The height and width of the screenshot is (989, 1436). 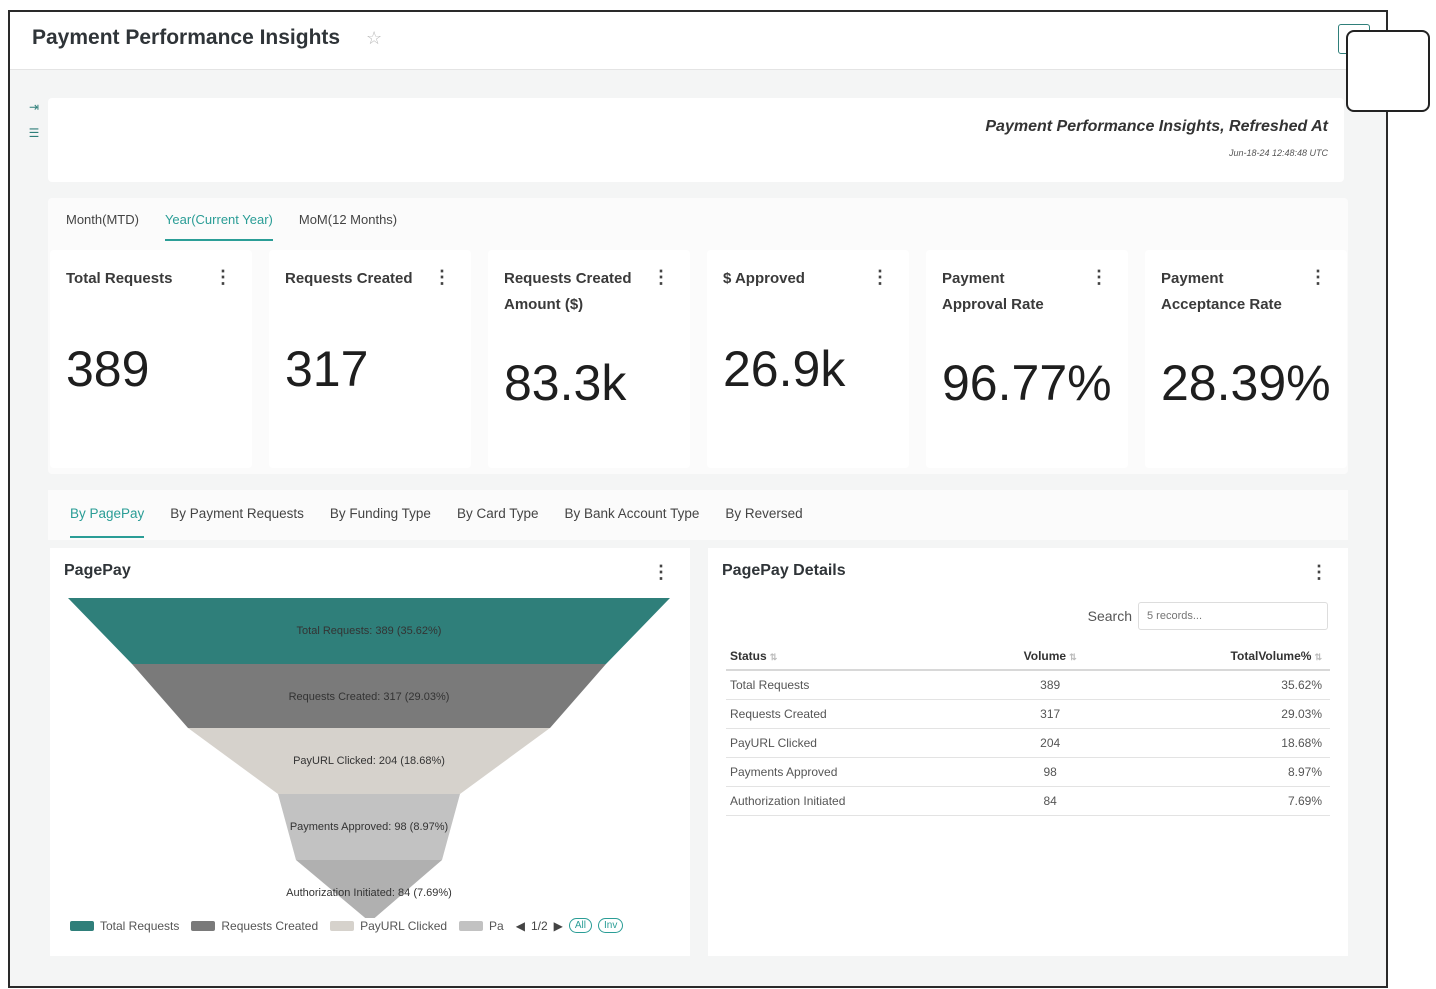 I want to click on legend-invert-button: Inv, so click(x=611, y=925).